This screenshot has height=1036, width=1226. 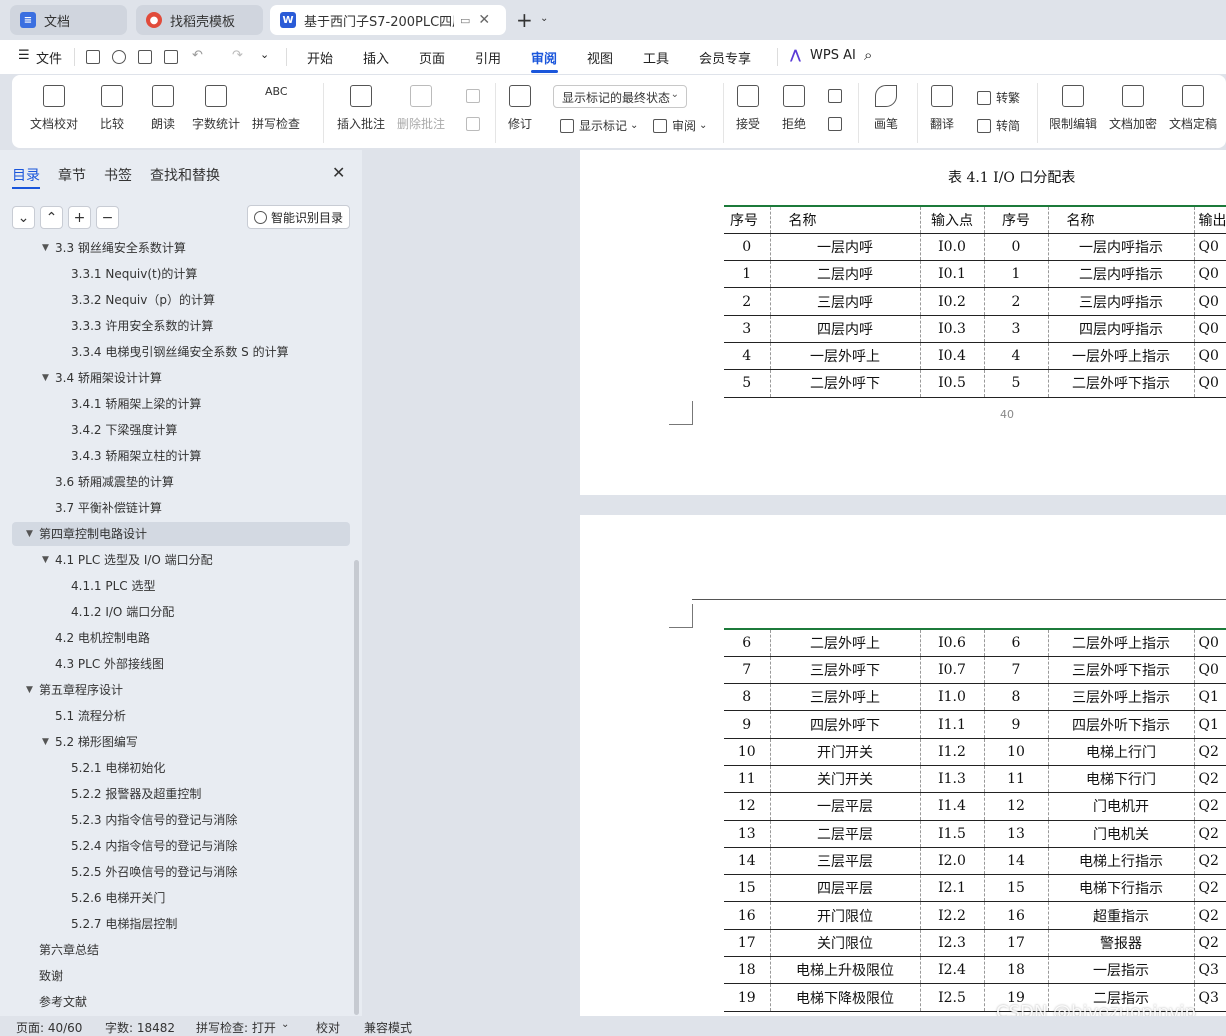 I want to click on prev-comment-icon, so click(x=473, y=96).